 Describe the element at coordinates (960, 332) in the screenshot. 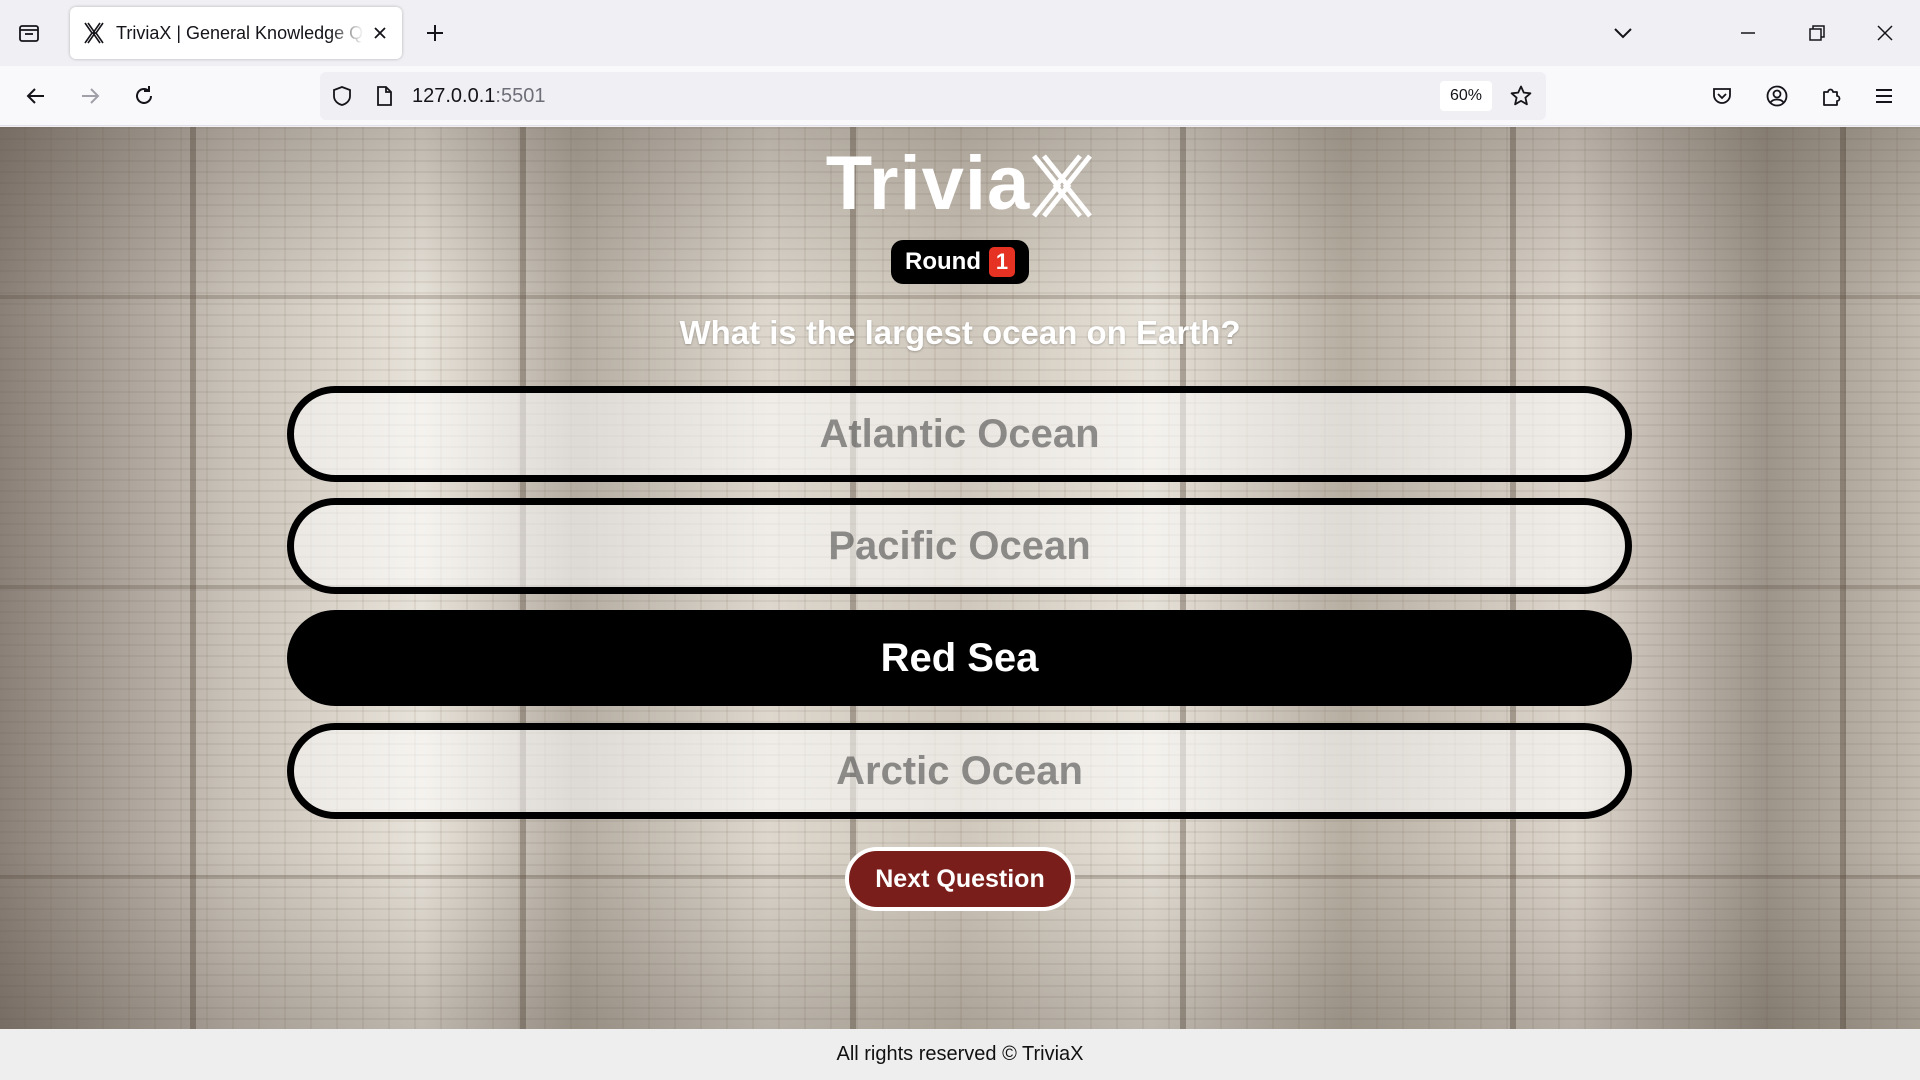

I see `question-text: What is the largest ocean on Earth?` at that location.